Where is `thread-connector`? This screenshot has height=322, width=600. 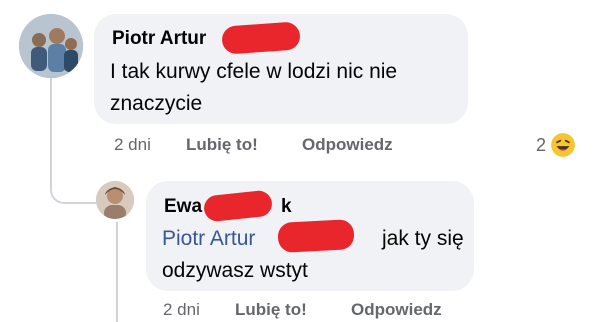
thread-connector is located at coordinates (73, 141).